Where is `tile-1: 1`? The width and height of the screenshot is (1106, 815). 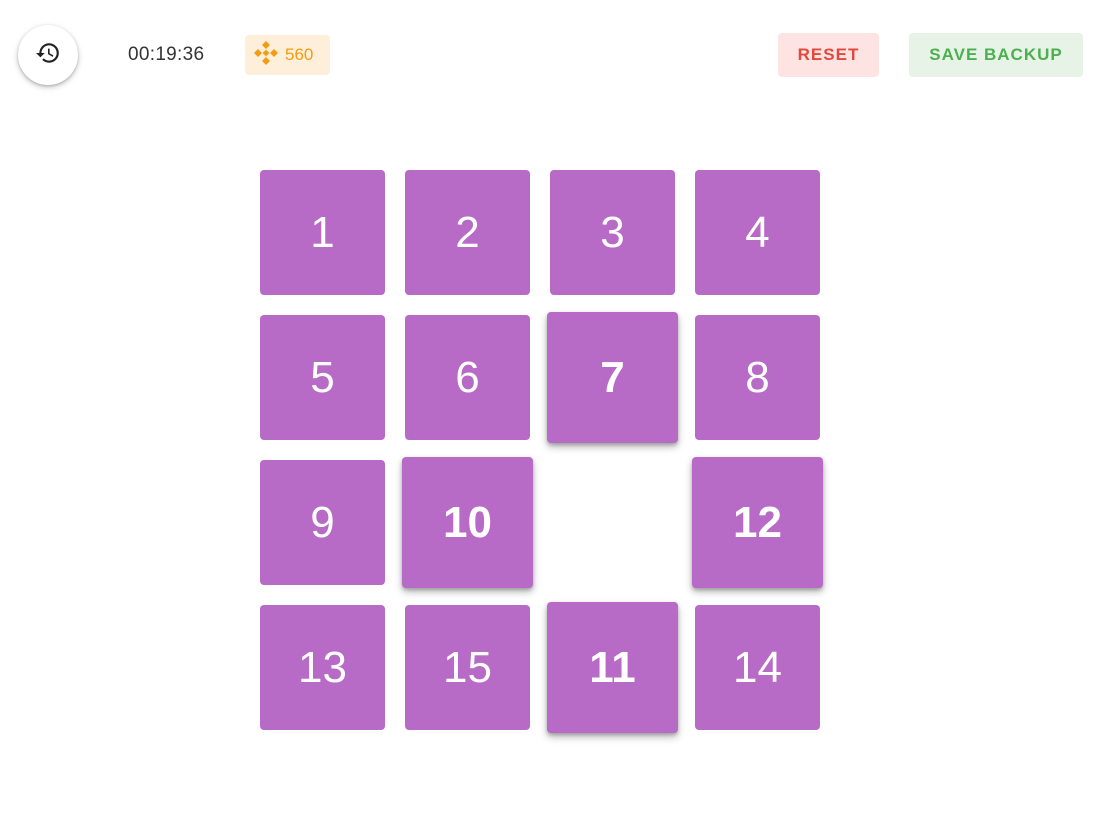
tile-1: 1 is located at coordinates (322, 232).